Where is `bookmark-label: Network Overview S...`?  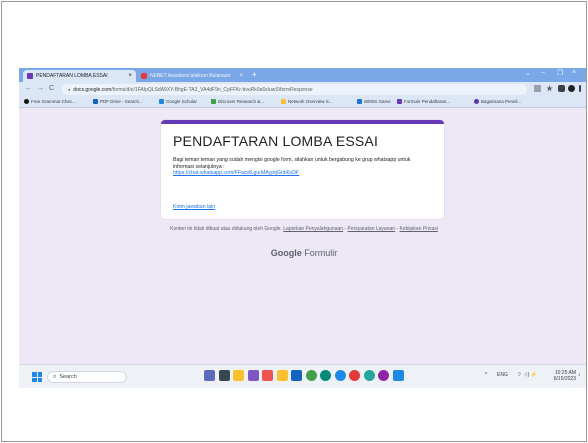 bookmark-label: Network Overview S... is located at coordinates (310, 101).